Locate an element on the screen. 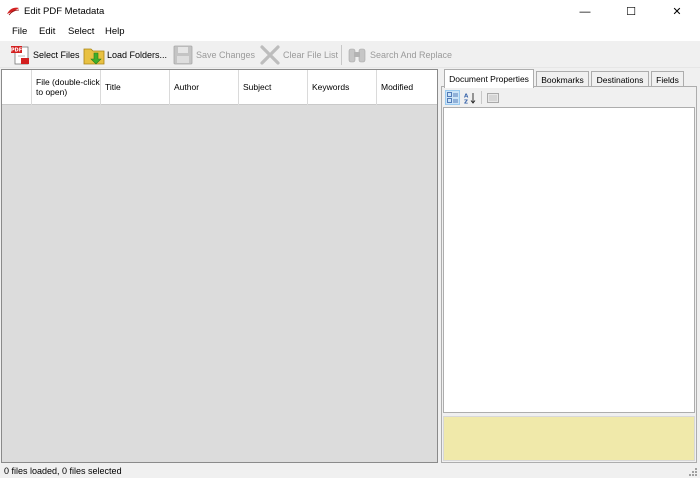  column-subject: Subject is located at coordinates (273, 87).